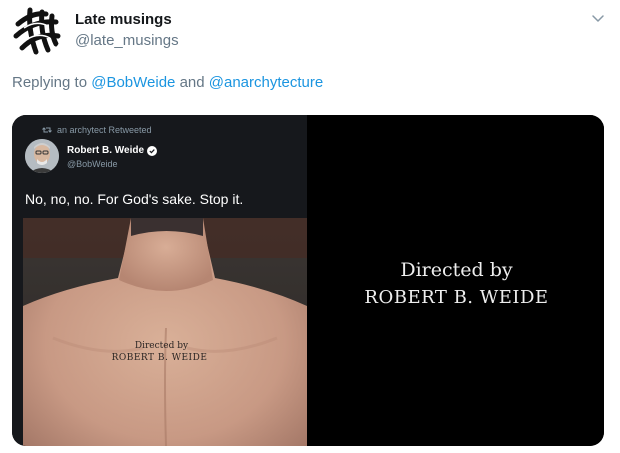  What do you see at coordinates (123, 19) in the screenshot?
I see `display-name: Late musings` at bounding box center [123, 19].